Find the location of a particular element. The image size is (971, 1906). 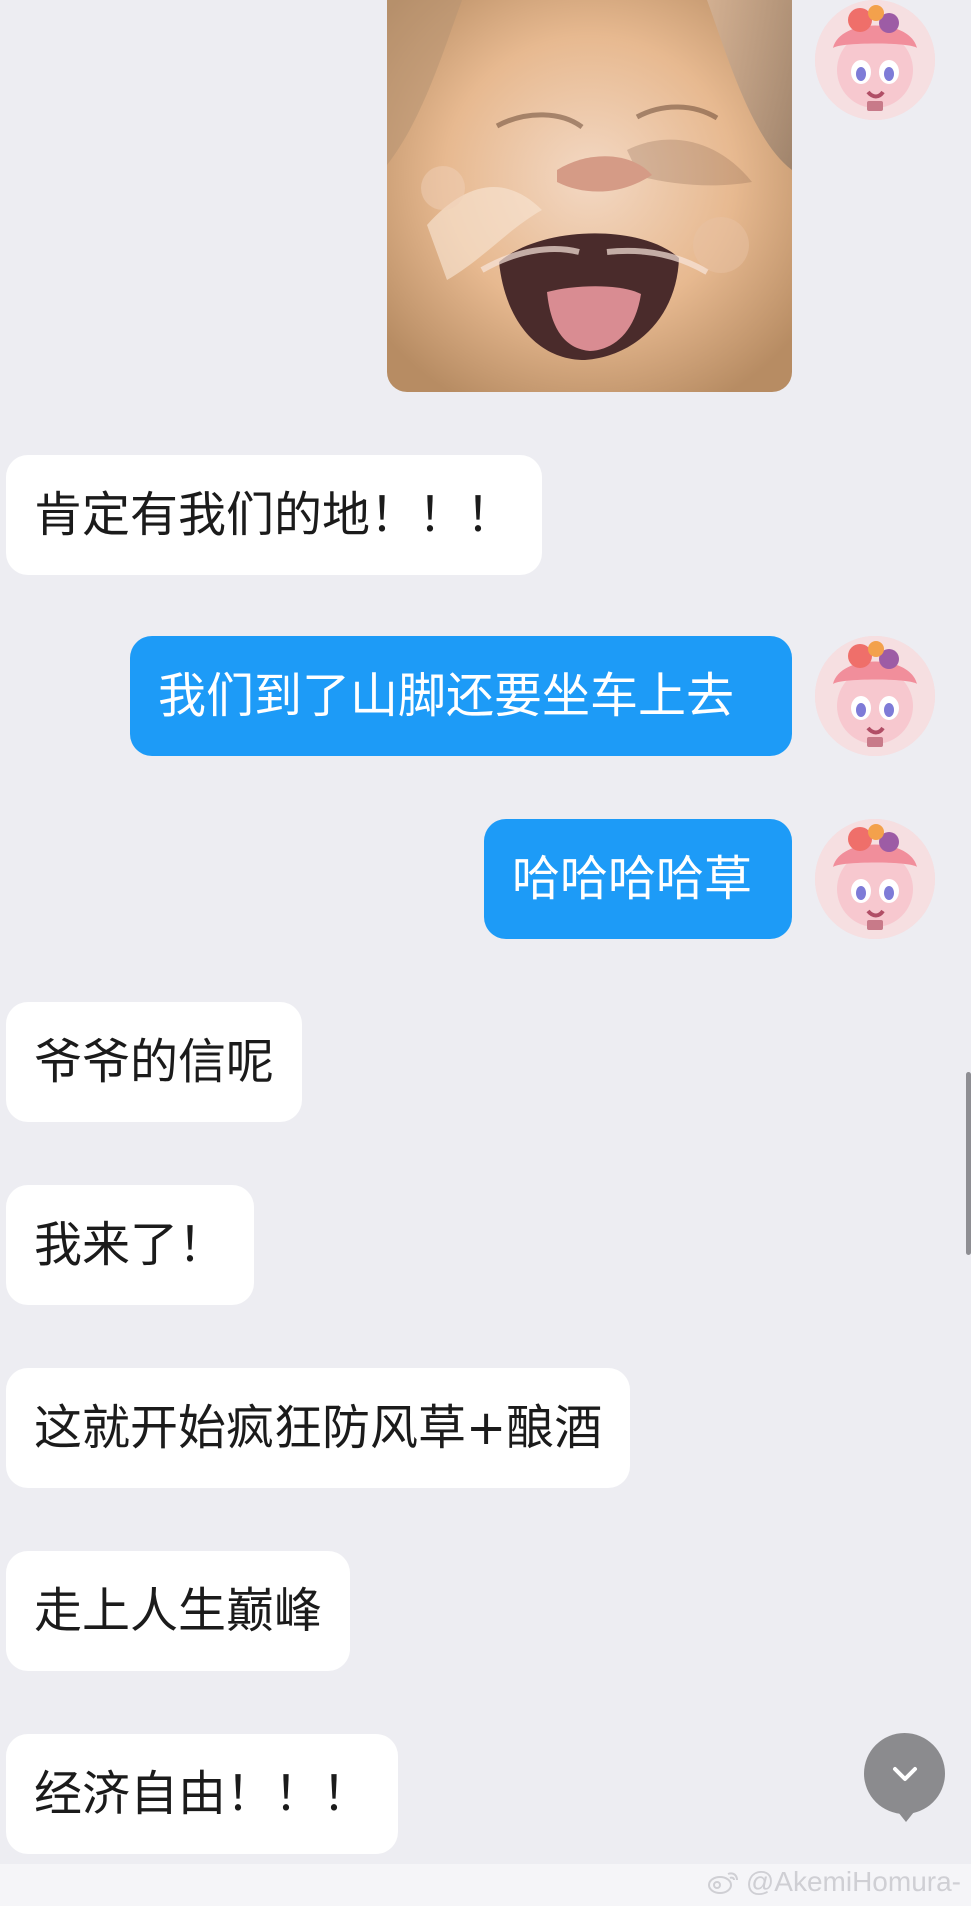

cat-meme-image is located at coordinates (589, 196).